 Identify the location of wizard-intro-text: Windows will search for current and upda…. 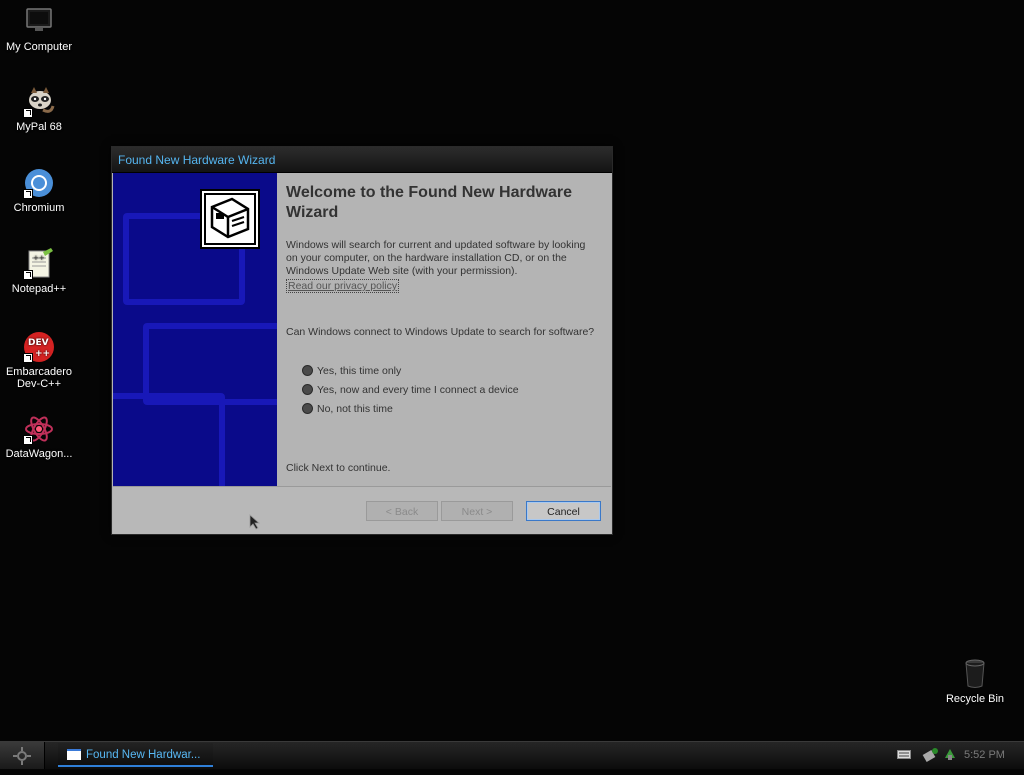
(436, 258).